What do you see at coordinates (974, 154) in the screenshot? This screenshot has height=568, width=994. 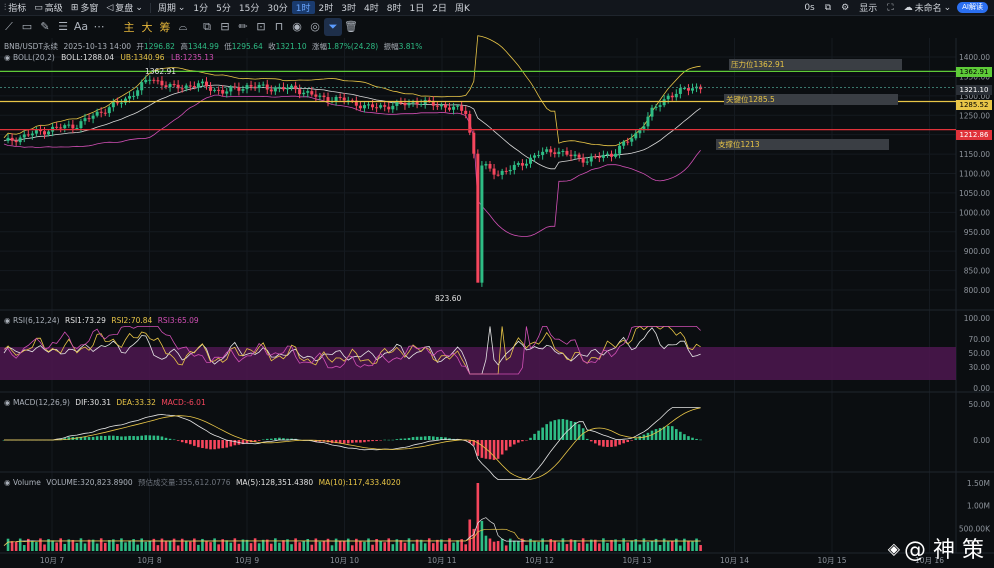 I see `price-tick-label: 1150.00` at bounding box center [974, 154].